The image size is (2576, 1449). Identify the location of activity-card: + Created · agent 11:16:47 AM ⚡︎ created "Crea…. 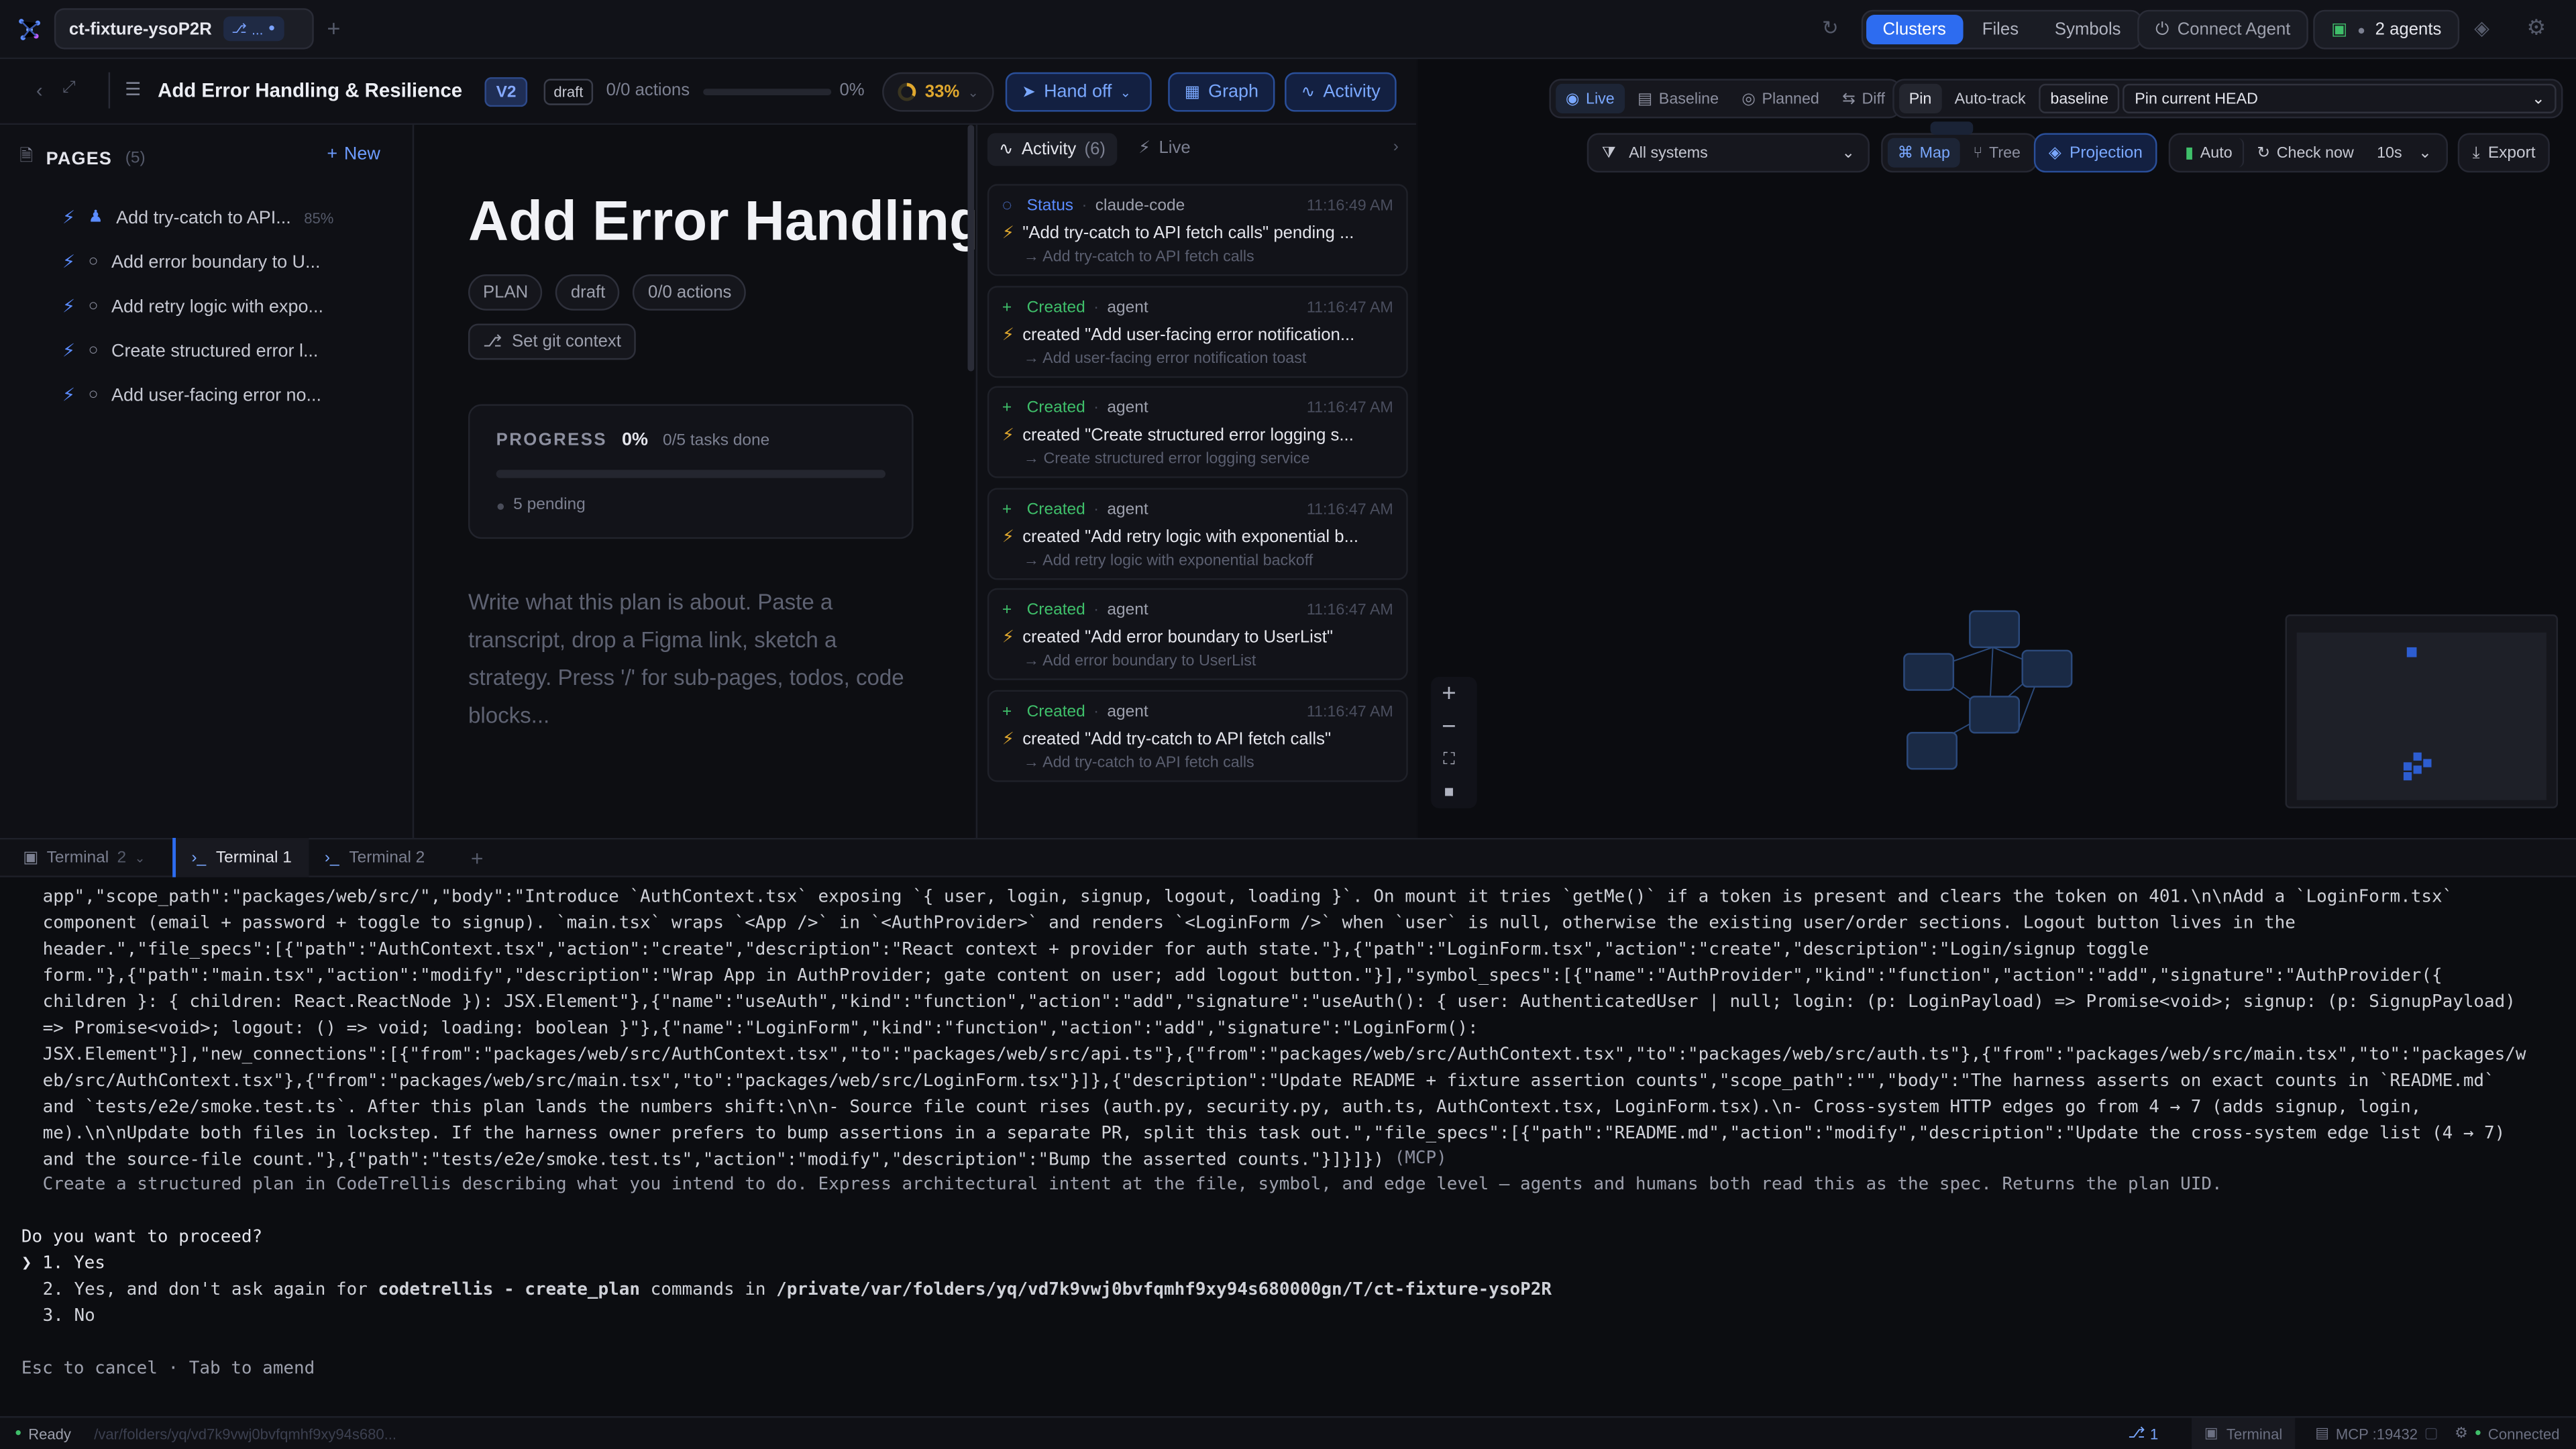
(1197, 432).